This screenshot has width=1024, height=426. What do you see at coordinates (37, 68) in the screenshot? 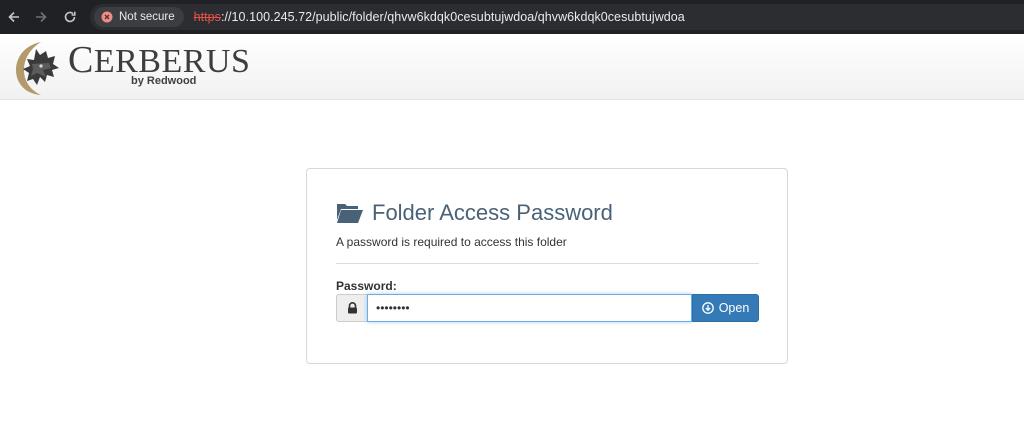
I see `cerberus-logo-icon` at bounding box center [37, 68].